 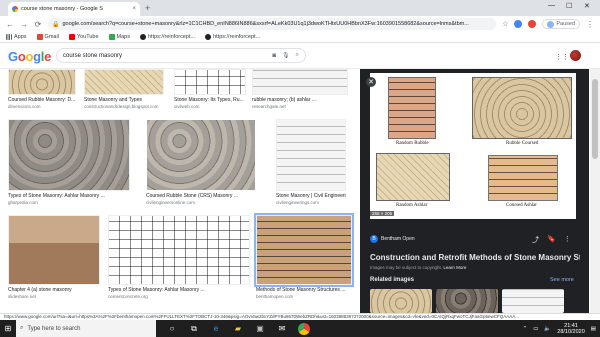 What do you see at coordinates (565, 24) in the screenshot?
I see `profile-status: Paused` at bounding box center [565, 24].